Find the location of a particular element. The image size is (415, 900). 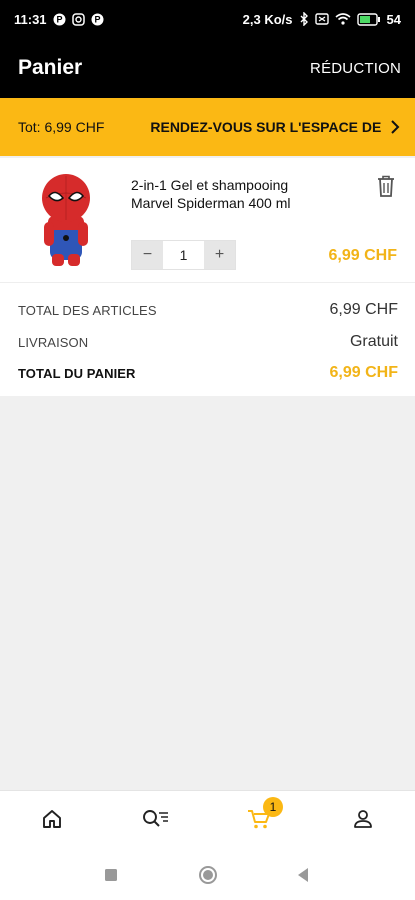

cart-badge: 1 is located at coordinates (273, 807).